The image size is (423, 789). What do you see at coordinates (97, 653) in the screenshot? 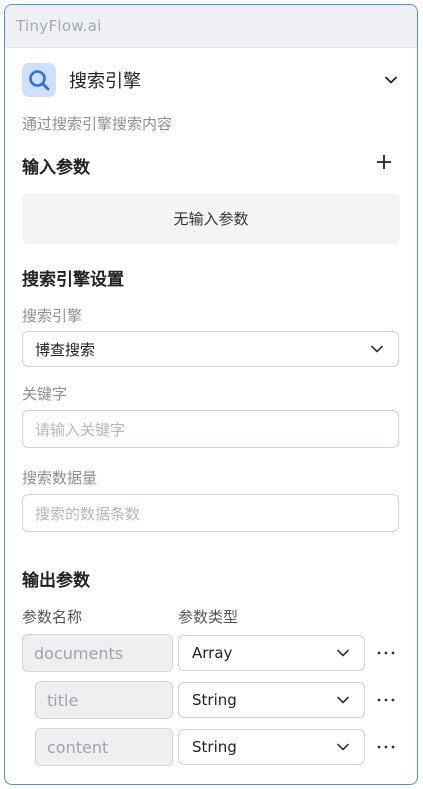
I see `param-name-field: documents` at bounding box center [97, 653].